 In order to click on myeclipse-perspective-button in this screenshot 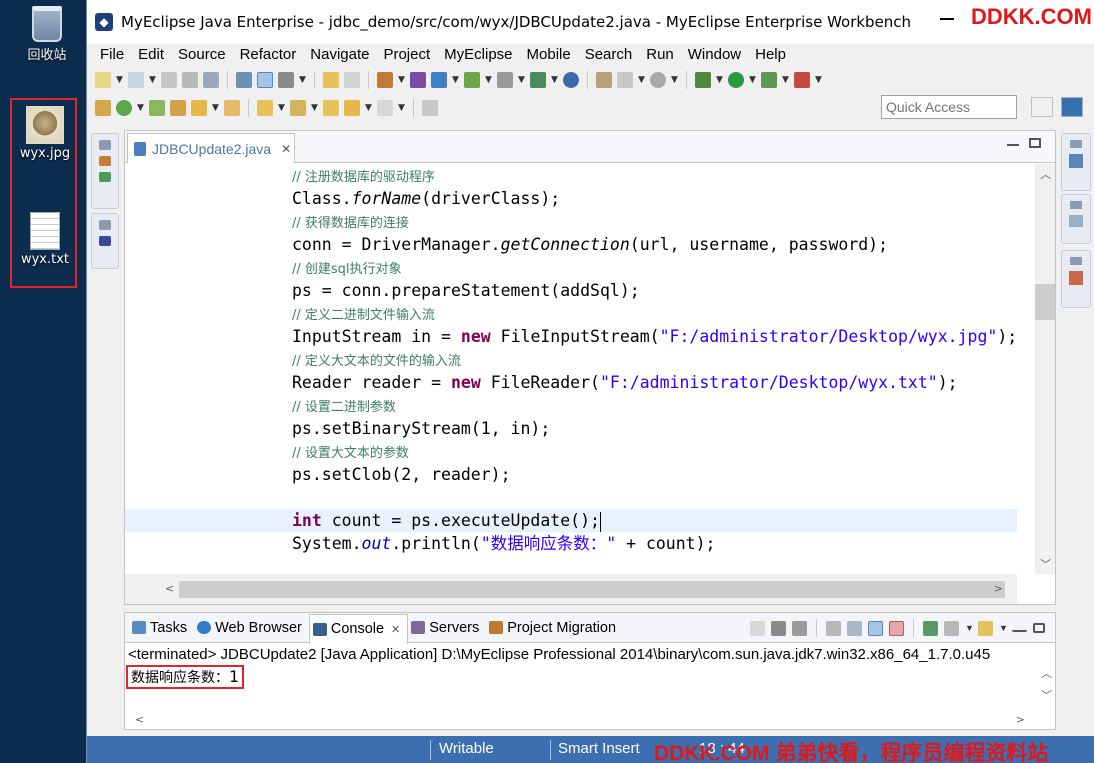, I will do `click(1072, 107)`.